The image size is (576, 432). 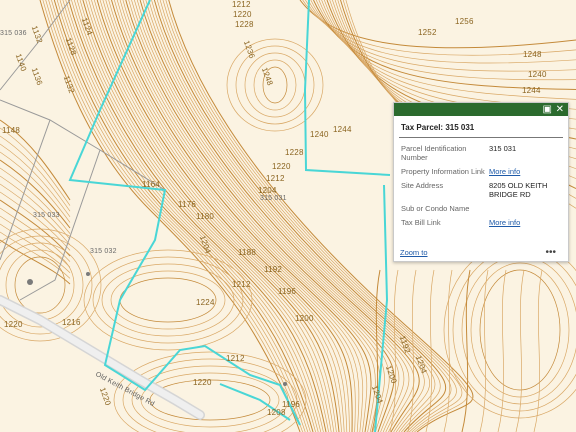 What do you see at coordinates (504, 171) in the screenshot?
I see `property-info-link: More info` at bounding box center [504, 171].